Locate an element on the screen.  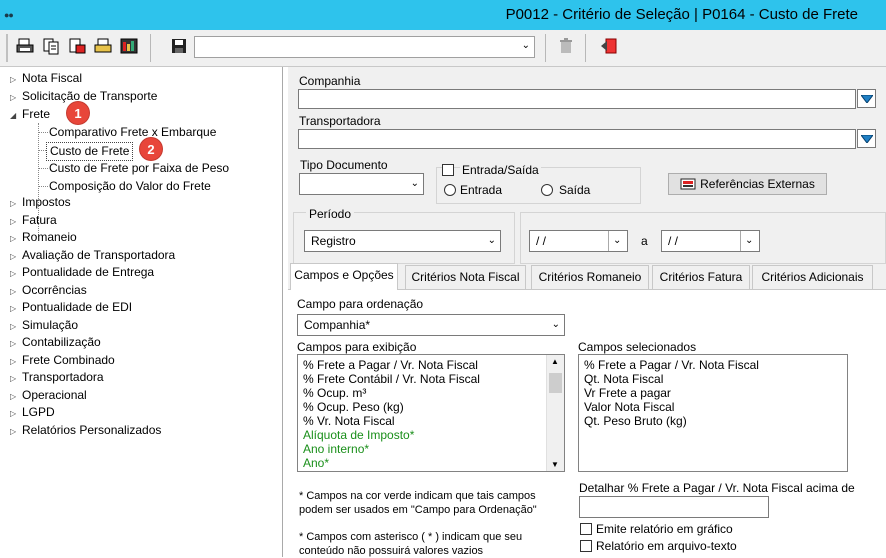
tree-item-solicitacao-transporte: ▷ Solicitação de Transporte is located at coordinates (83, 96).